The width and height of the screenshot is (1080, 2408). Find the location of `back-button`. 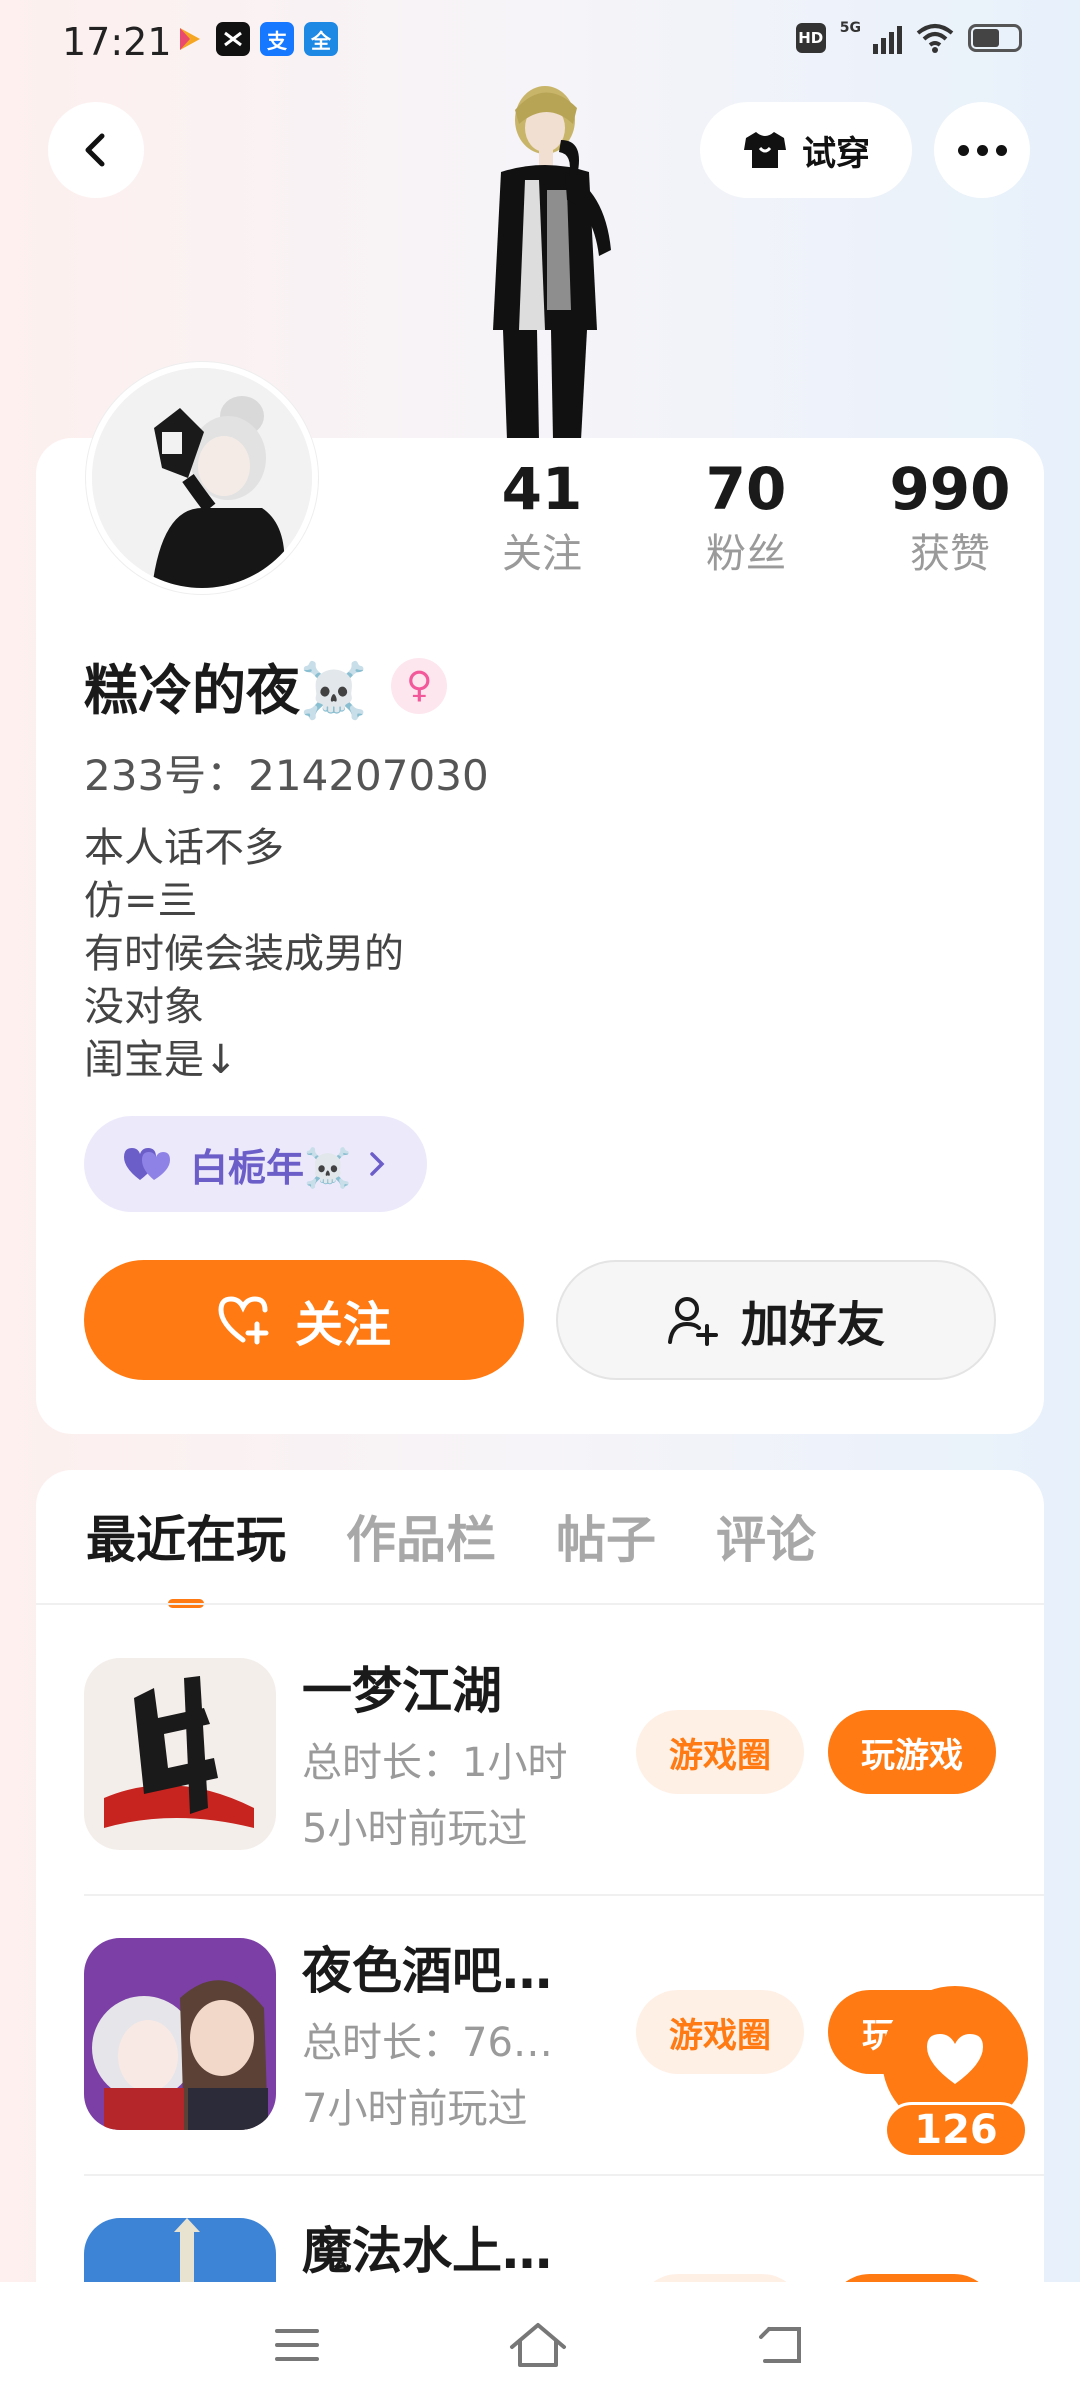

back-button is located at coordinates (96, 150).